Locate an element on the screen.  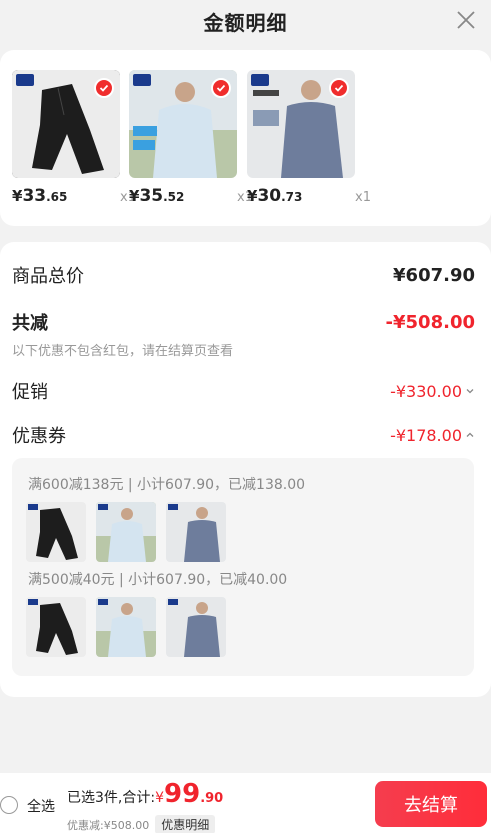
promo-row: 促销 -¥330.00 is located at coordinates (243, 391).